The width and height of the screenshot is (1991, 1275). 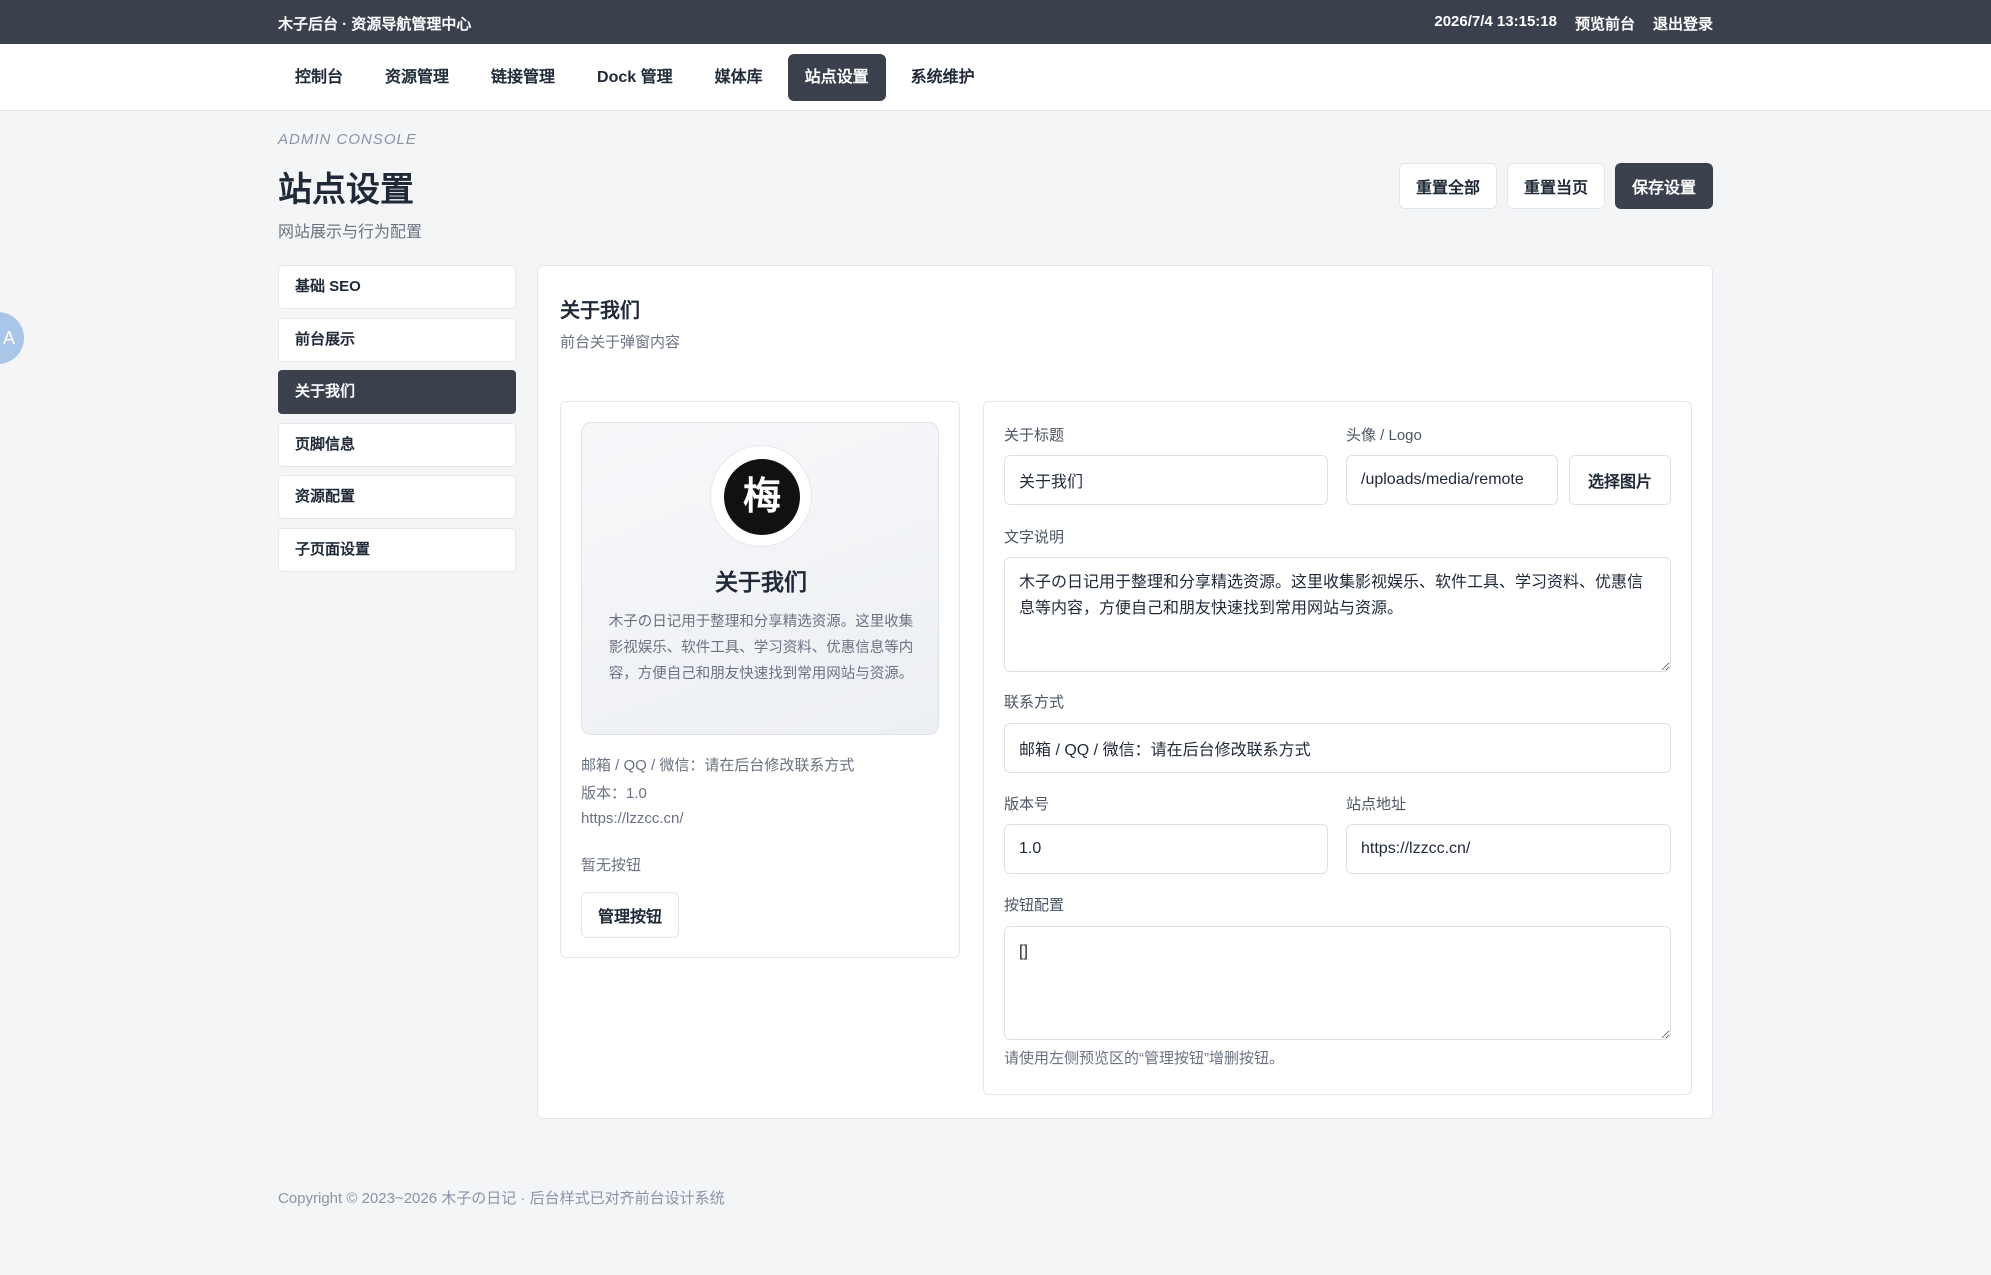 What do you see at coordinates (346, 190) in the screenshot?
I see `page-title: 站点设置` at bounding box center [346, 190].